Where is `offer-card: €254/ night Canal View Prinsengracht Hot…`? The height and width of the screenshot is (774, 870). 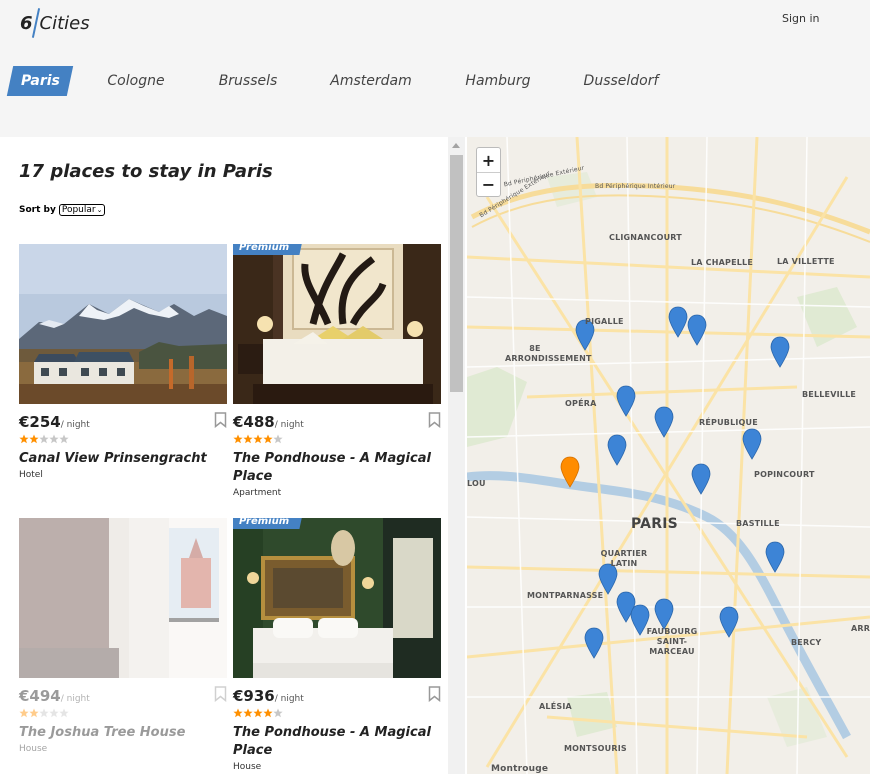 offer-card: €254/ night Canal View Prinsengracht Hot… is located at coordinates (123, 362).